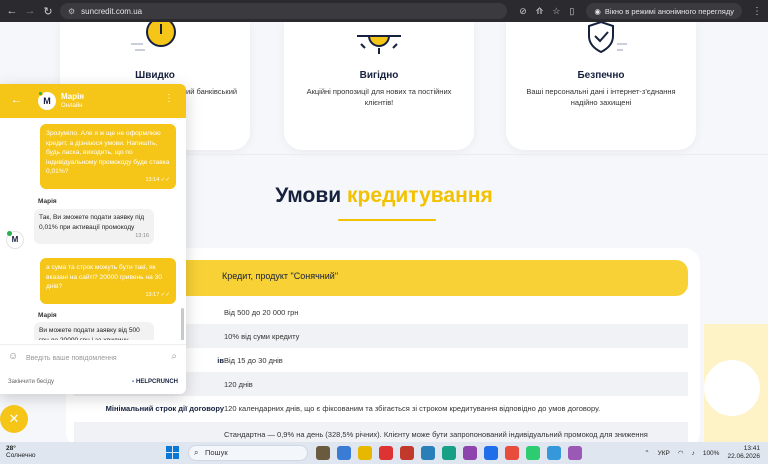 The image size is (768, 464). What do you see at coordinates (607, 38) in the screenshot?
I see `shield-check-icon` at bounding box center [607, 38].